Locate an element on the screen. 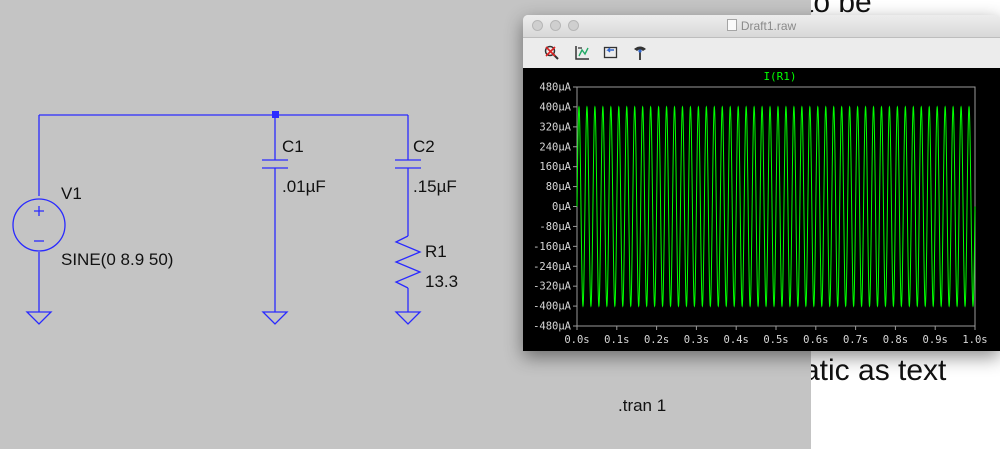 The image size is (1000, 449). y-tick-label: 80µA is located at coordinates (559, 187).